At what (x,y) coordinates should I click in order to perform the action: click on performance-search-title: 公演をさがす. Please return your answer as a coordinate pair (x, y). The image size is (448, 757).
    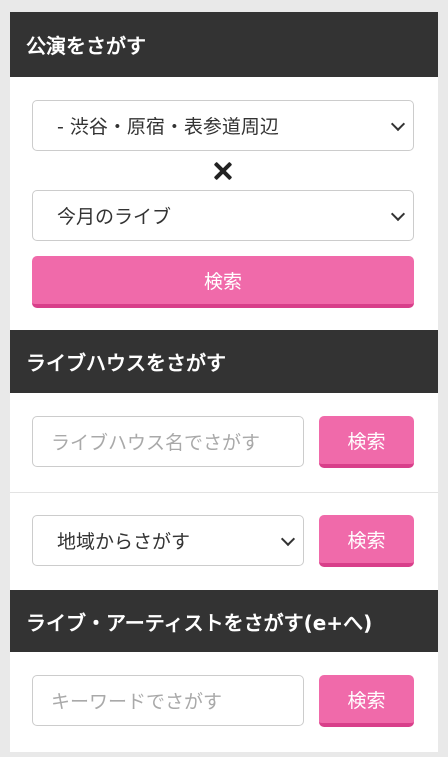
    Looking at the image, I should click on (86, 46).